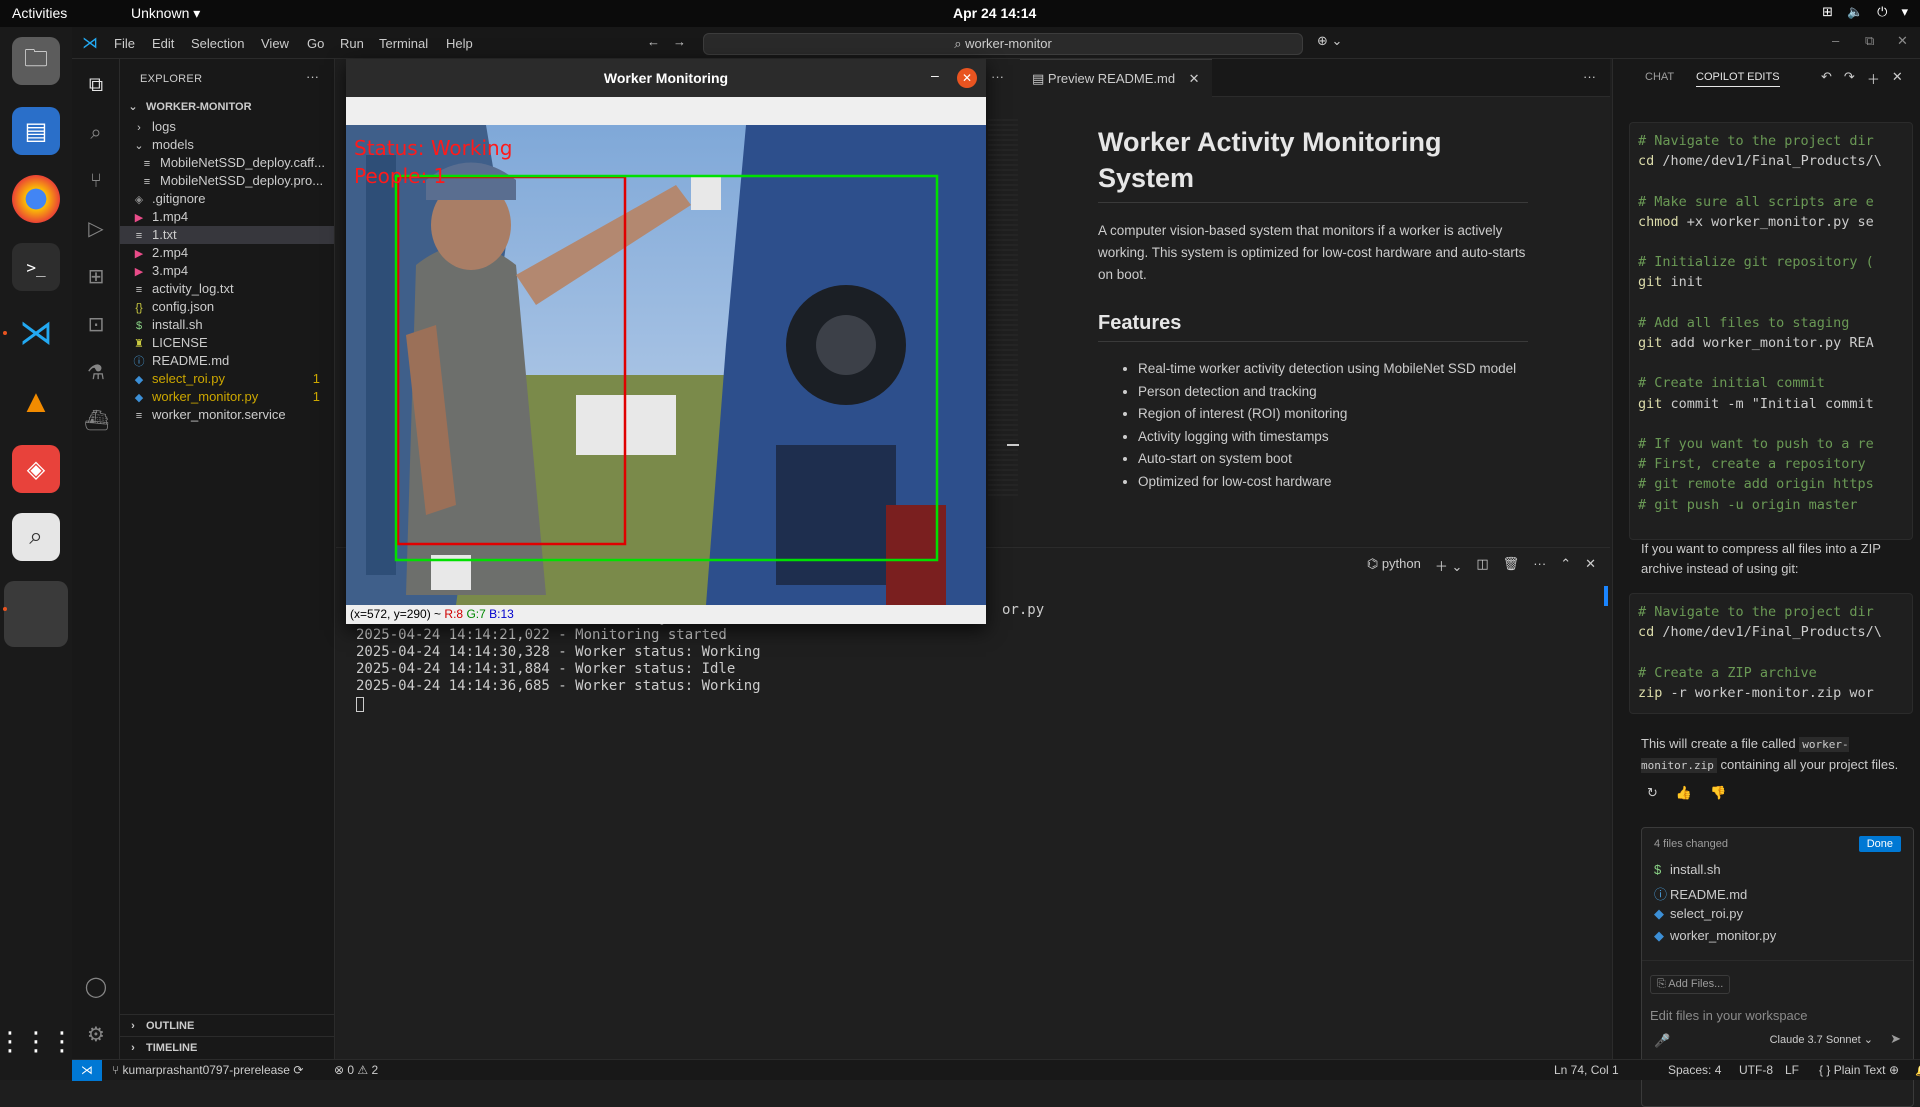  Describe the element at coordinates (96, 373) in the screenshot. I see `testing-icon: ⚗` at that location.